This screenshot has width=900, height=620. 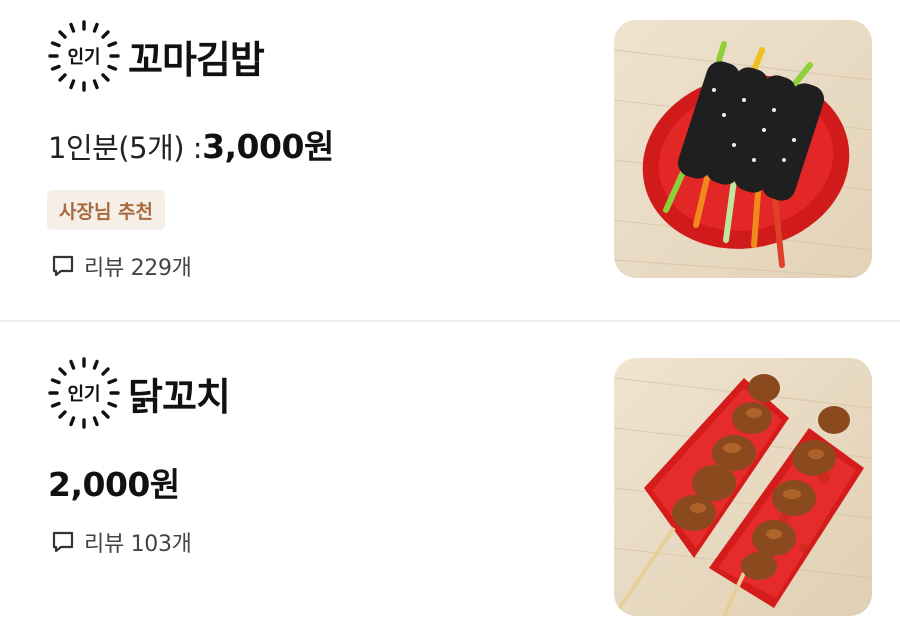 I want to click on review-count: 리뷰 103개, so click(x=121, y=542).